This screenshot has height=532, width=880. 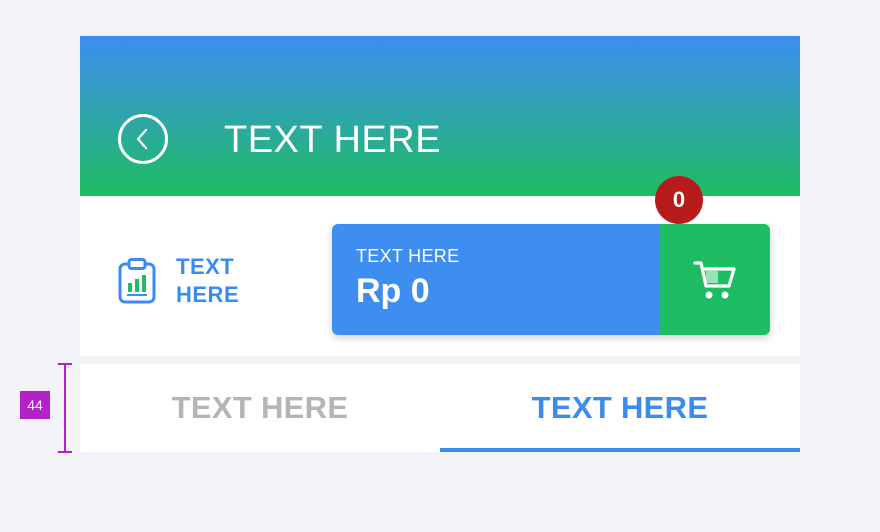 What do you see at coordinates (333, 140) in the screenshot?
I see `page-title: TEXT HERE` at bounding box center [333, 140].